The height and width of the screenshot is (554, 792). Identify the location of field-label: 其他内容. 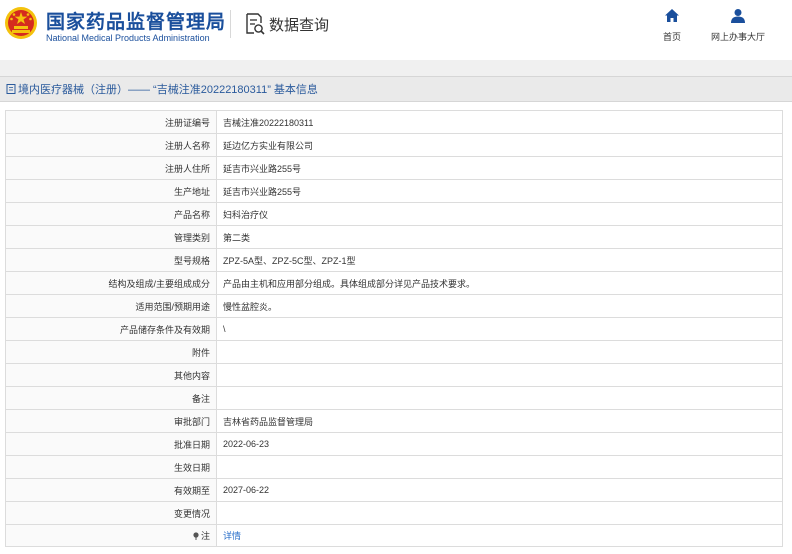
(111, 375).